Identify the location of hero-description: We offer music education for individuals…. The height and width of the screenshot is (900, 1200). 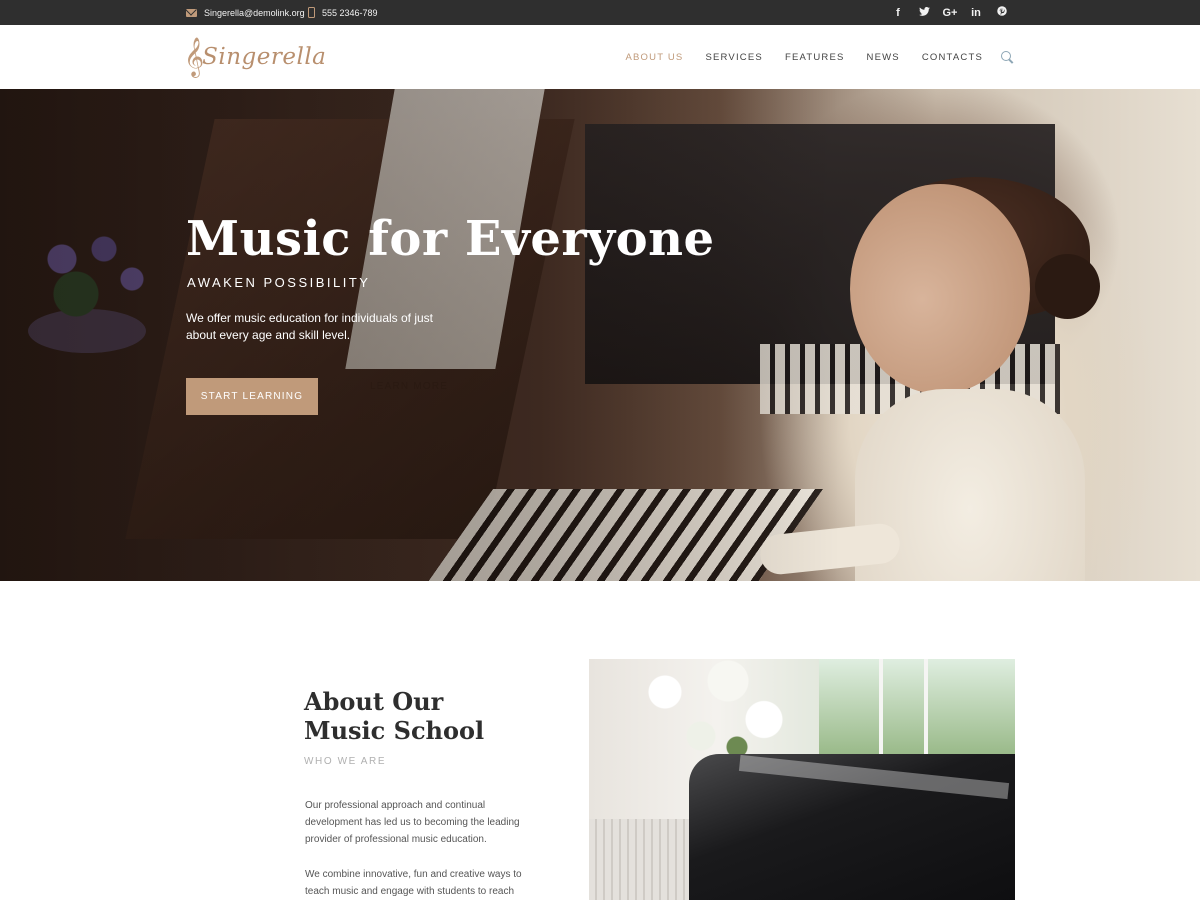
(310, 326).